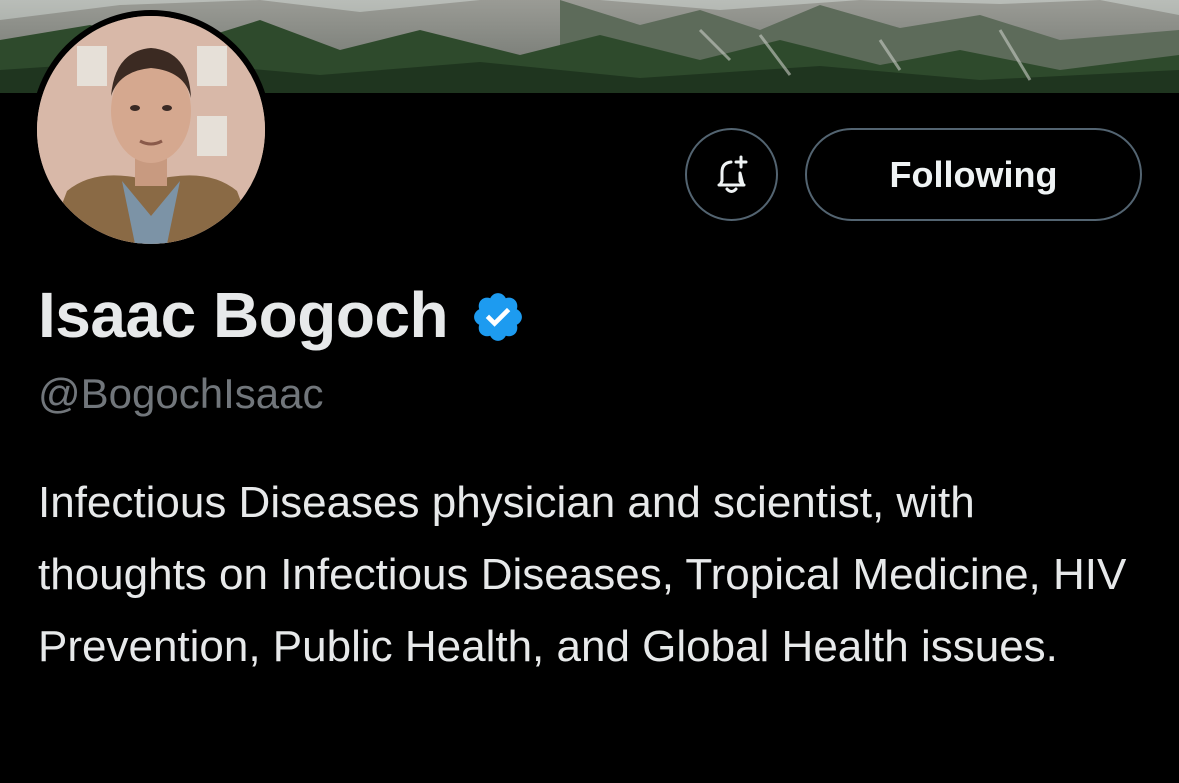 The width and height of the screenshot is (1179, 783). I want to click on avatar, so click(151, 130).